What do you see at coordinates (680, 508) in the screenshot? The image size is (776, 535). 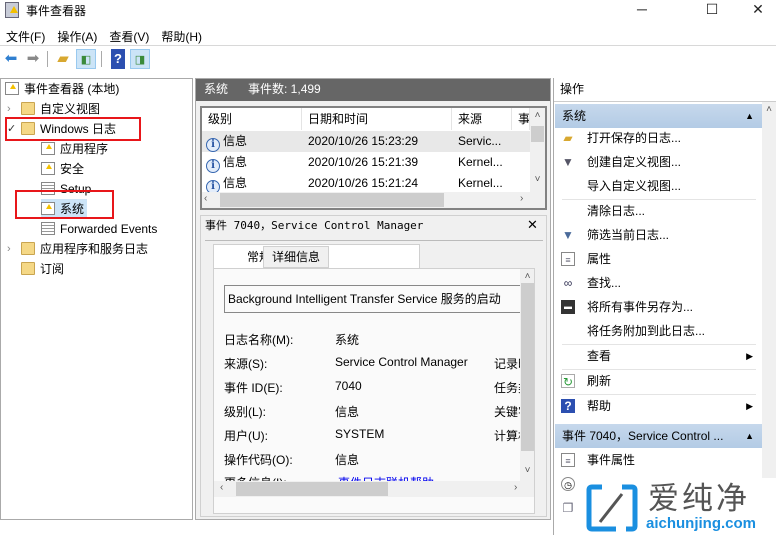 I see `watermark: 爱纯净 aichunjing.com` at bounding box center [680, 508].